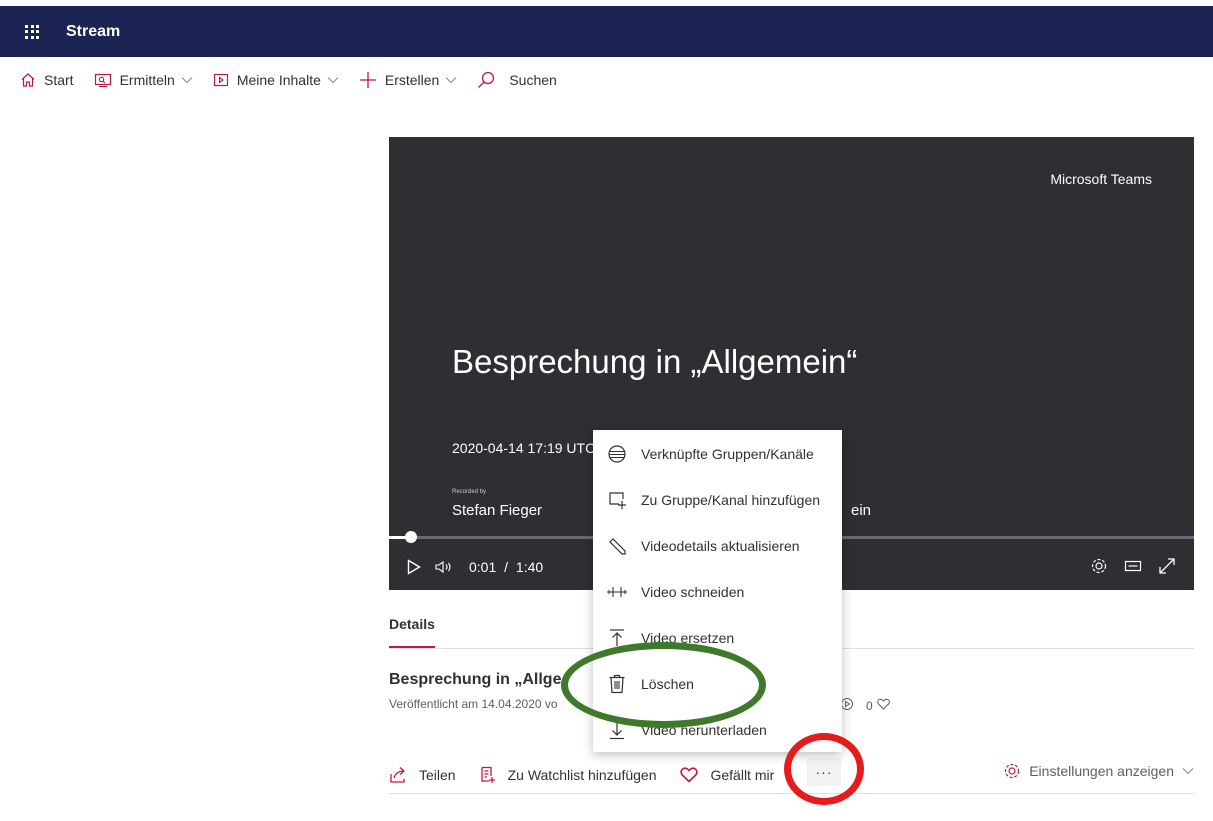  Describe the element at coordinates (865, 705) in the screenshot. I see `video-stats: 0` at that location.